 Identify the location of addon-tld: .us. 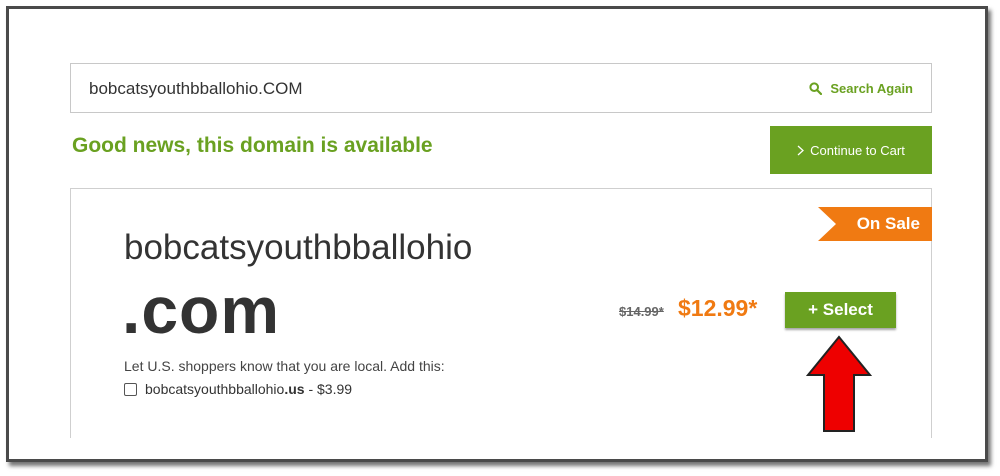
(294, 389).